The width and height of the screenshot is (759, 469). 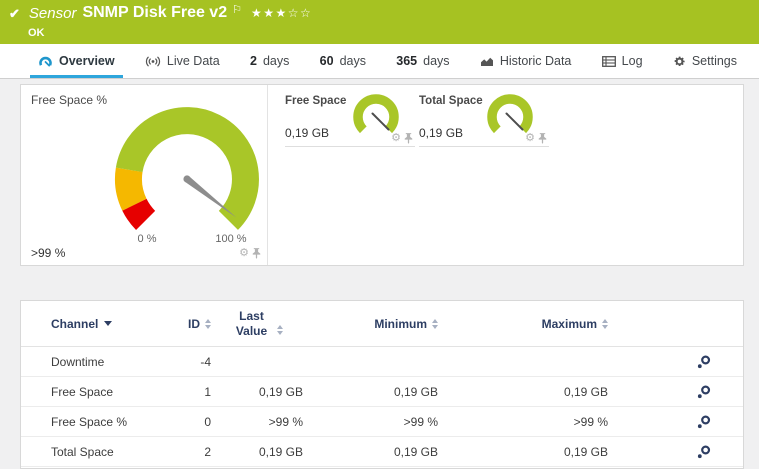 I want to click on tab-settings: Settings, so click(x=705, y=61).